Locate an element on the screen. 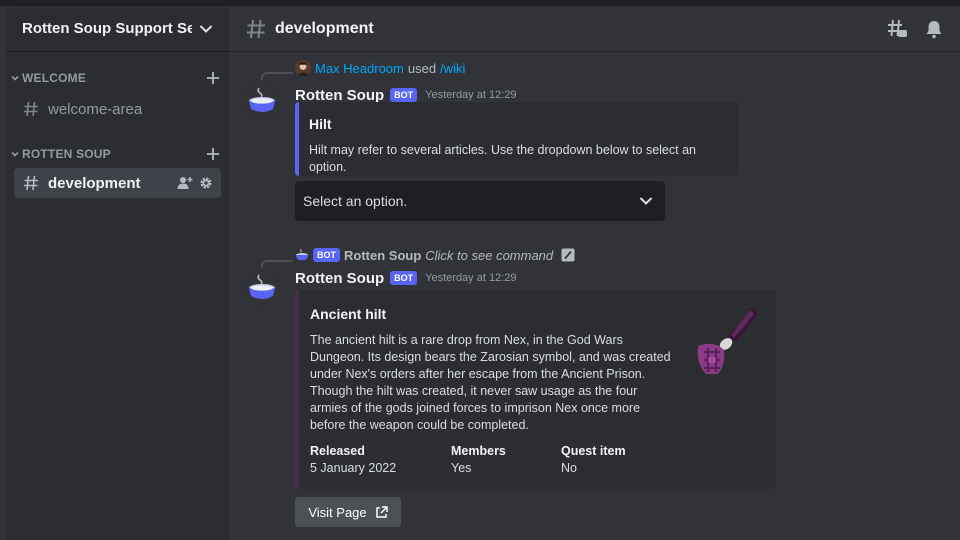  embed-field: Quest item No is located at coordinates (616, 459).